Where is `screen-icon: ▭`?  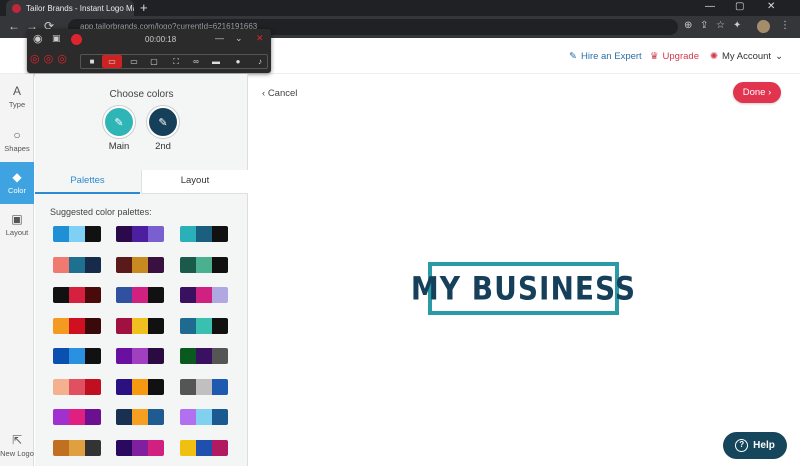 screen-icon: ▭ is located at coordinates (134, 61).